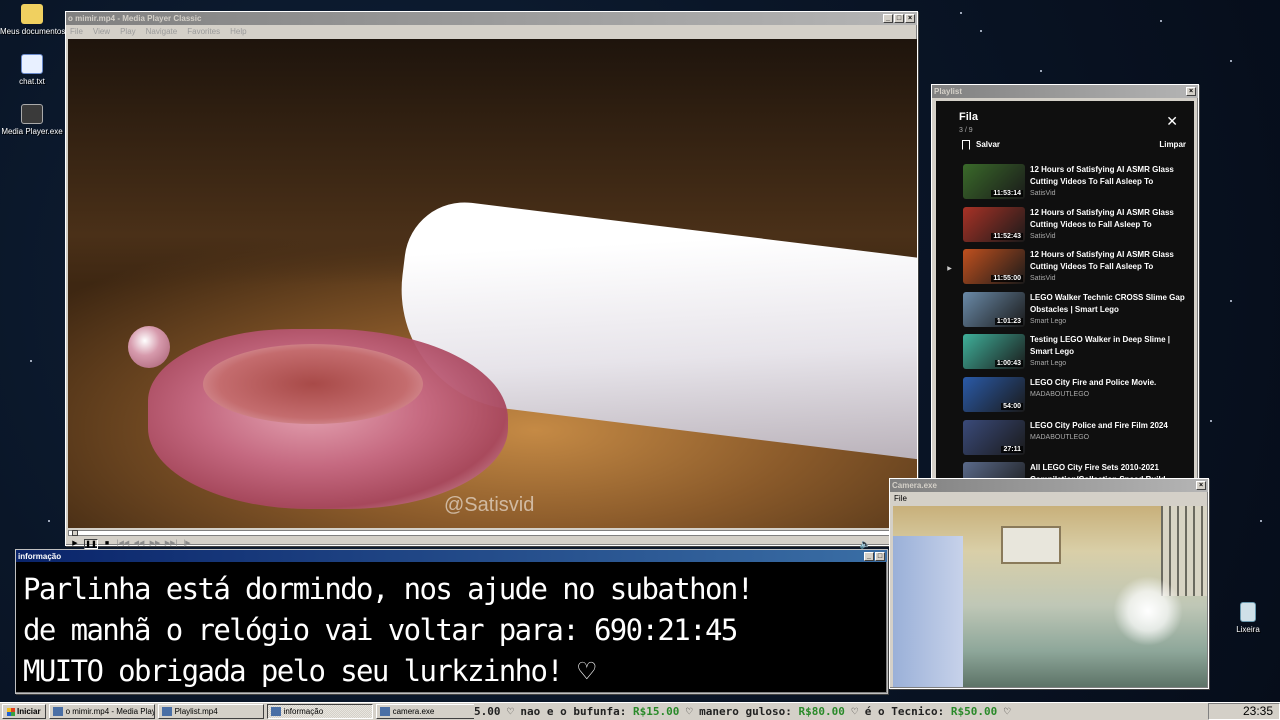 This screenshot has width=1280, height=720. Describe the element at coordinates (1049, 498) in the screenshot. I see `camera-menubar: File` at that location.